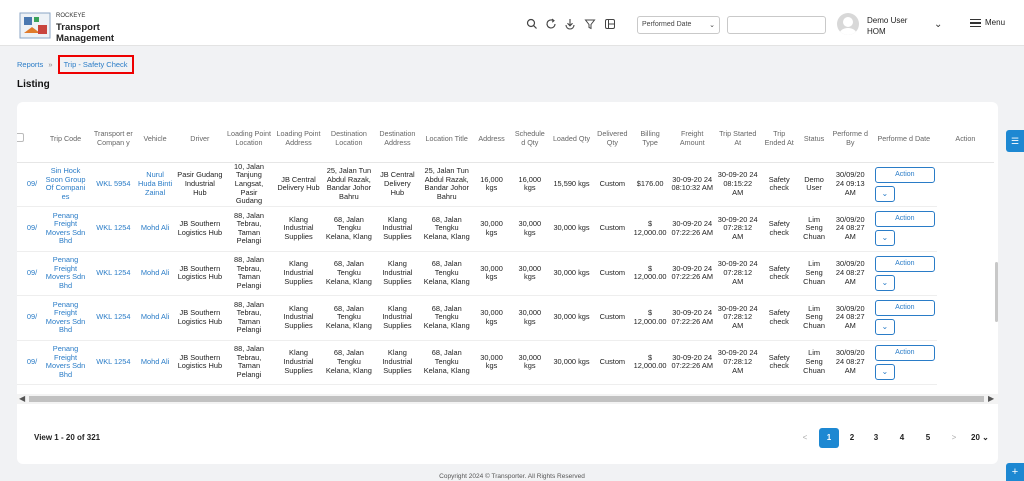  What do you see at coordinates (113, 139) in the screenshot?
I see `col-header: Transport er Compan y` at bounding box center [113, 139].